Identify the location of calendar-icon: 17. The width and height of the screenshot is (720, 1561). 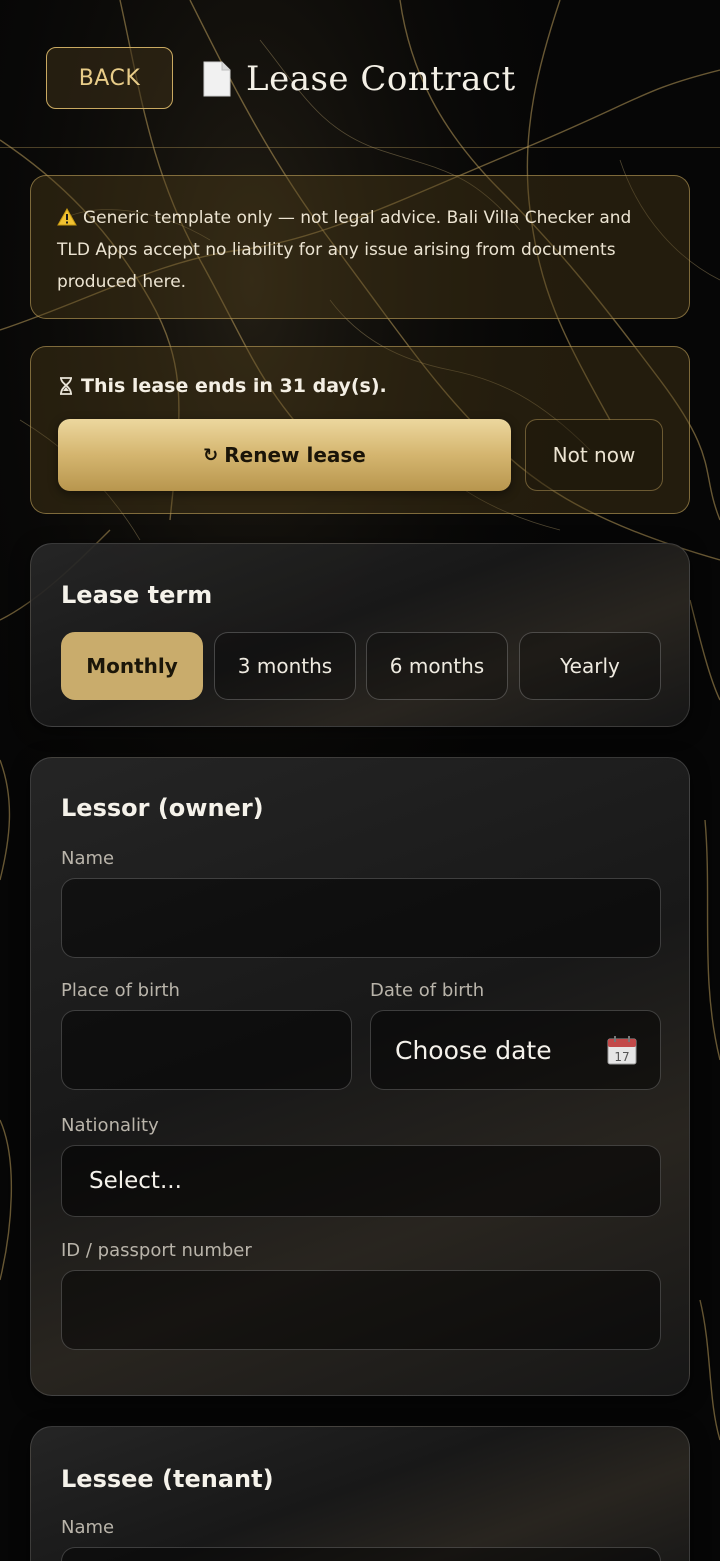
(622, 1050).